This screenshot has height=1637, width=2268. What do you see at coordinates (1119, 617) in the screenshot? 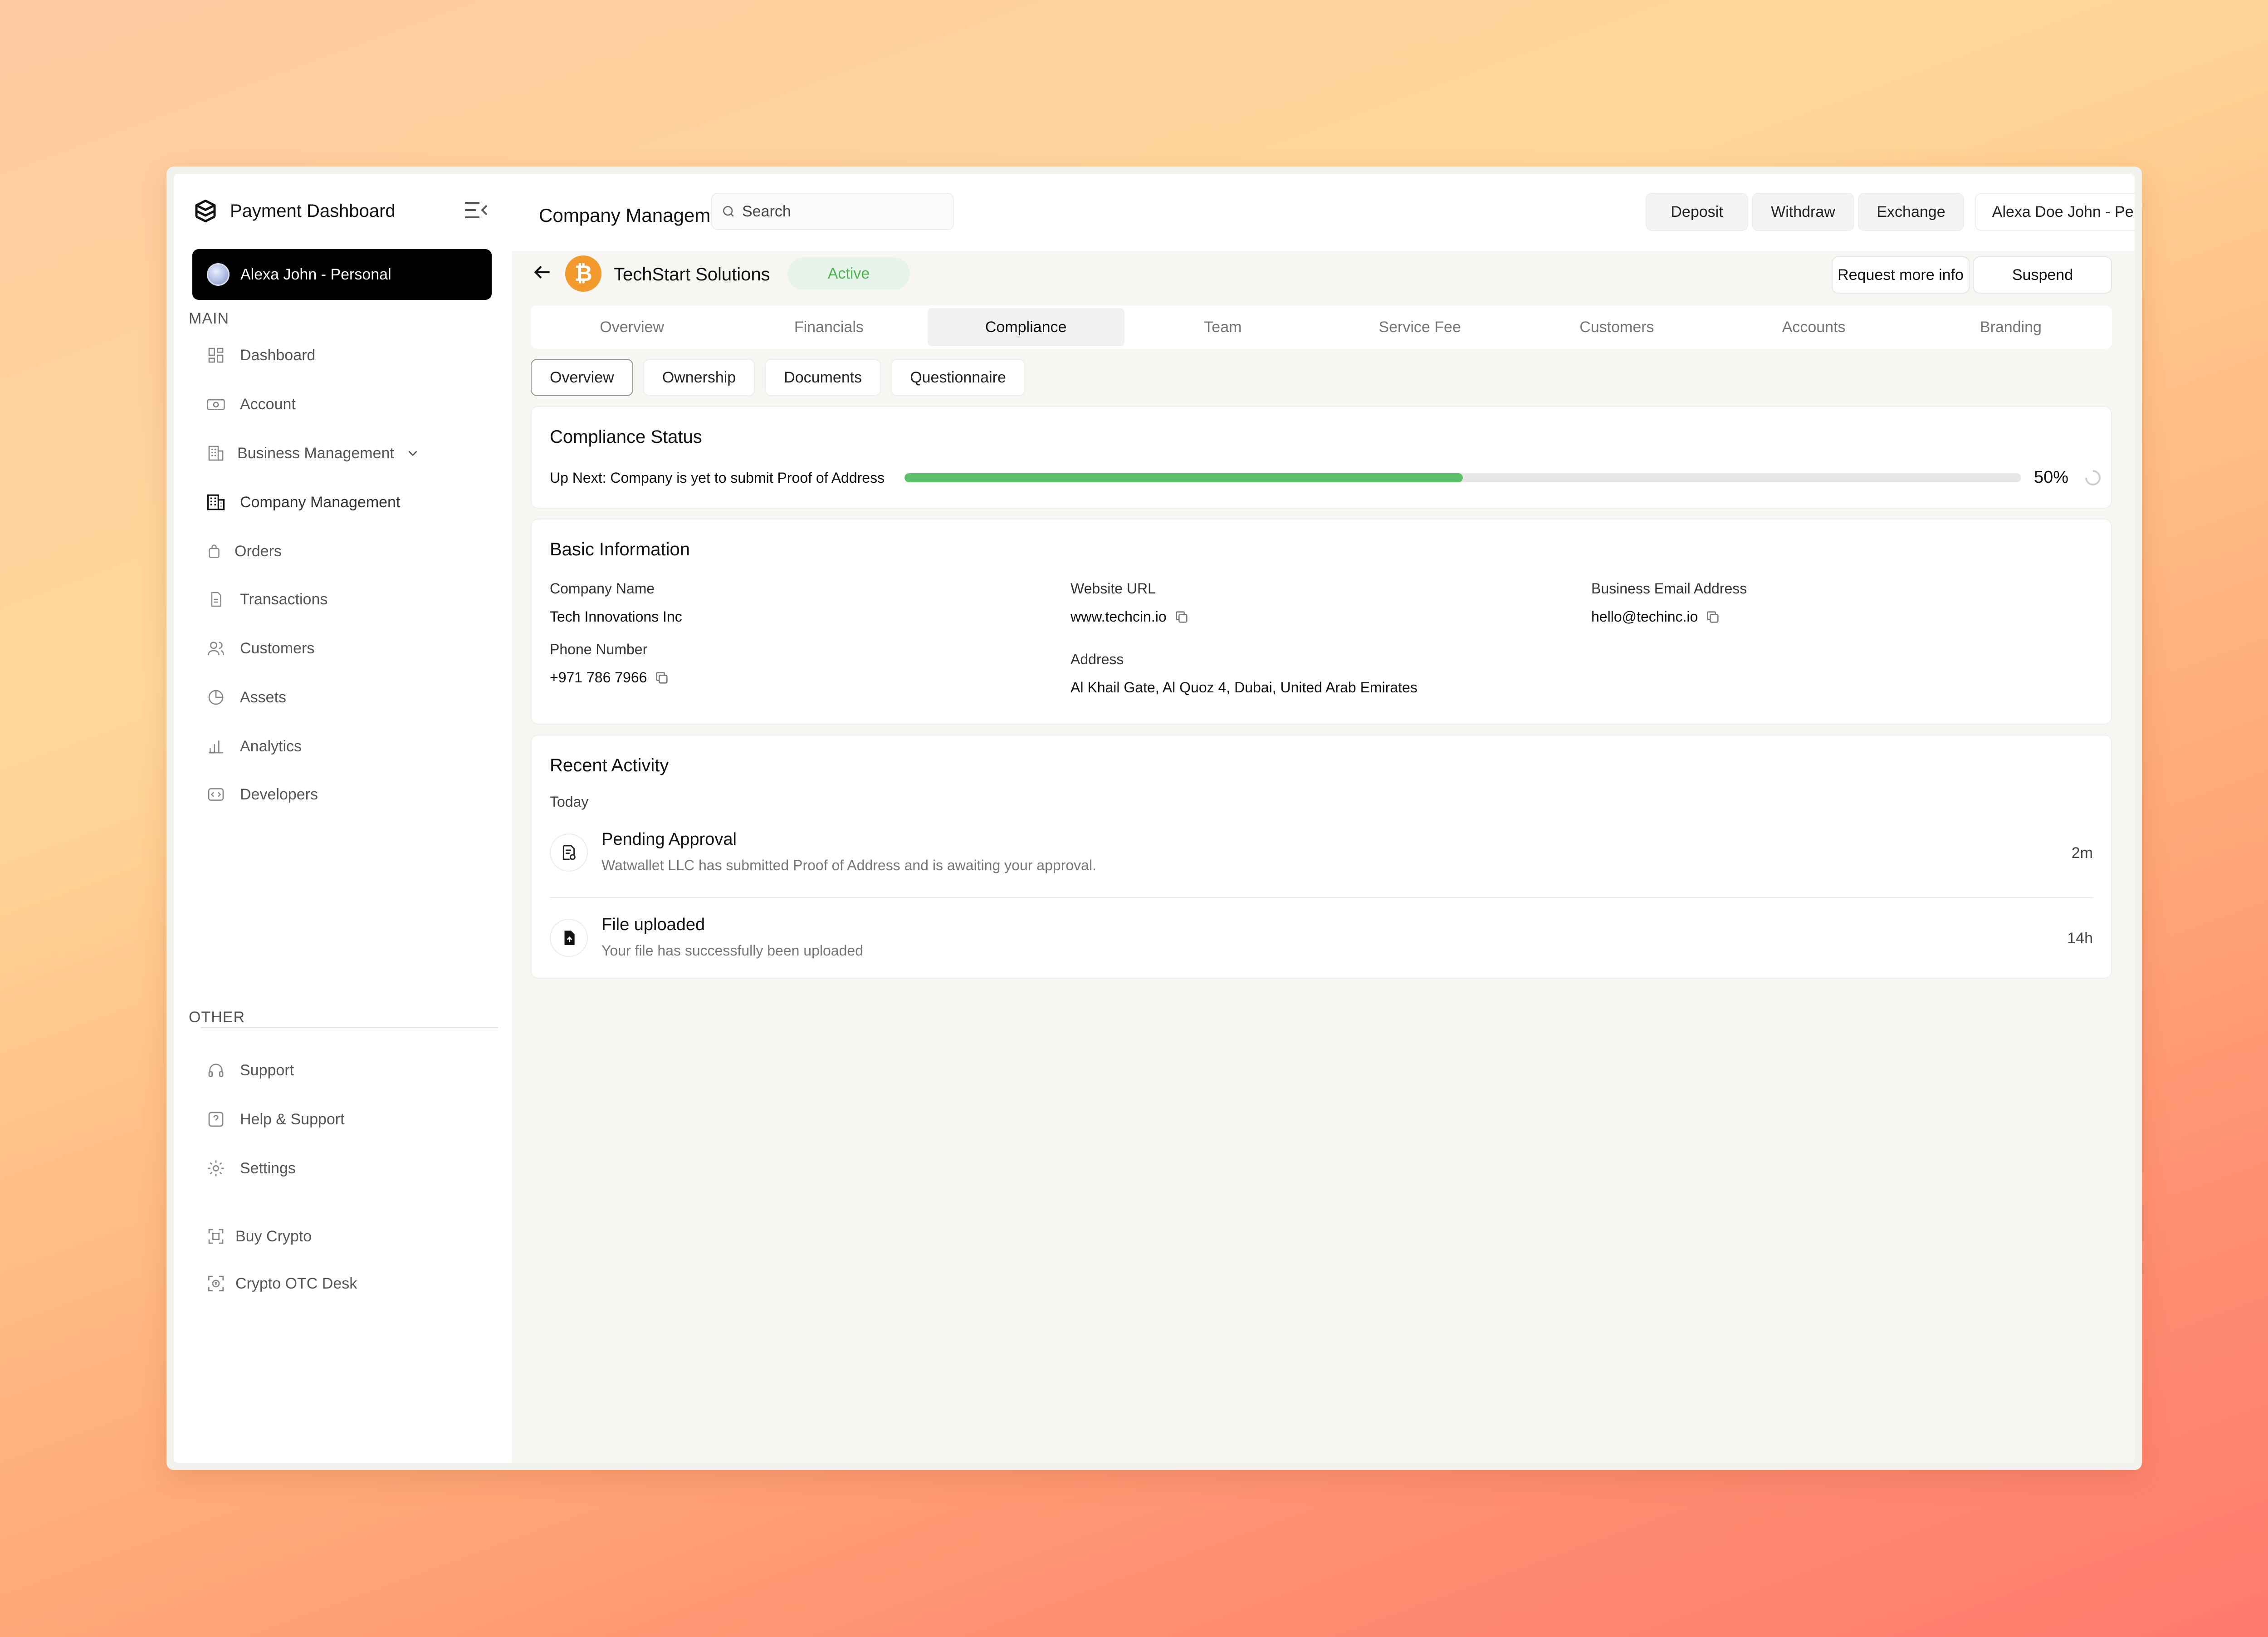
I see `website-text: www.techcin.io` at bounding box center [1119, 617].